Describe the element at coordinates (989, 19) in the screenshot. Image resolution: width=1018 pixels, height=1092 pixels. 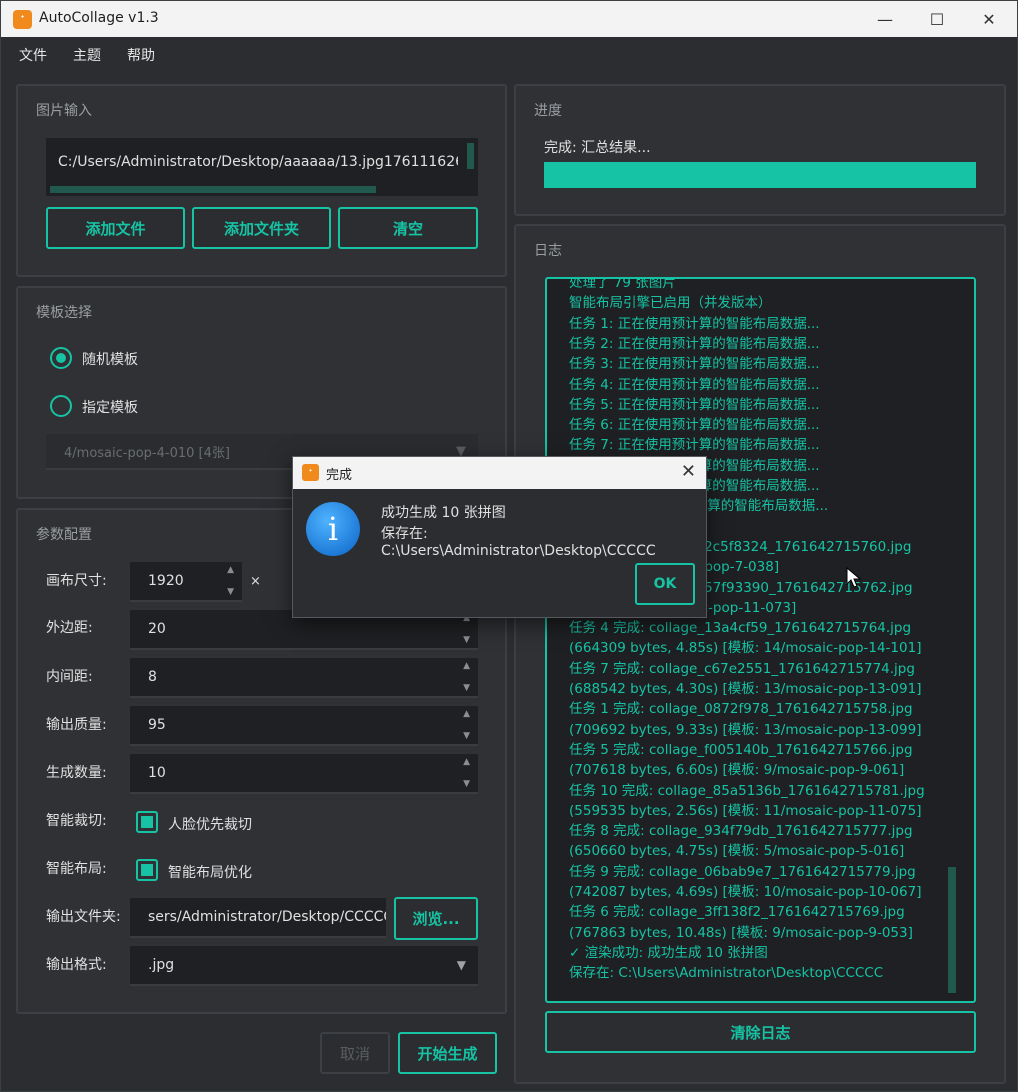
I see `close-button: ✕` at that location.